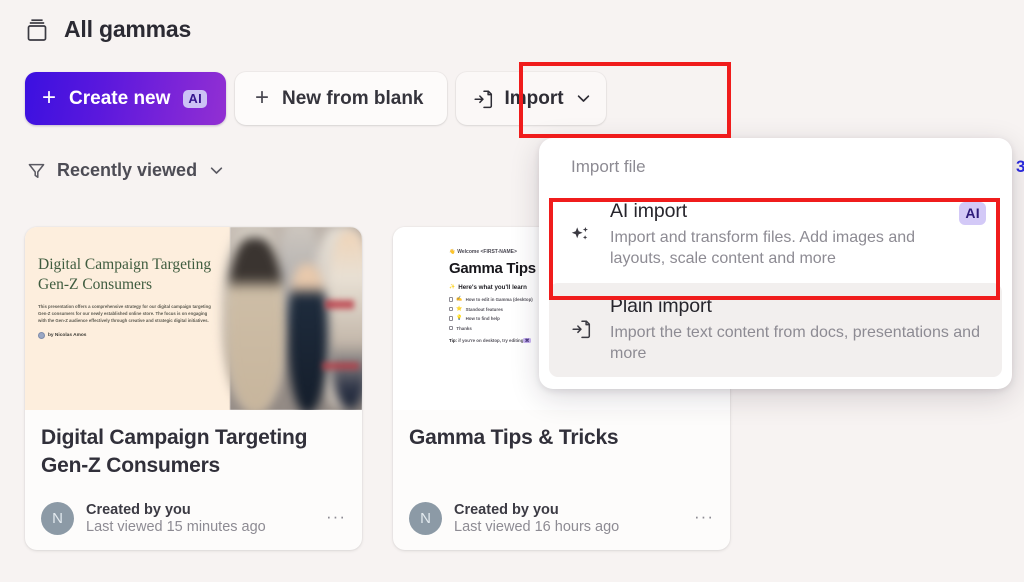 The height and width of the screenshot is (582, 1024). Describe the element at coordinates (581, 235) in the screenshot. I see `sparkles-icon` at that location.